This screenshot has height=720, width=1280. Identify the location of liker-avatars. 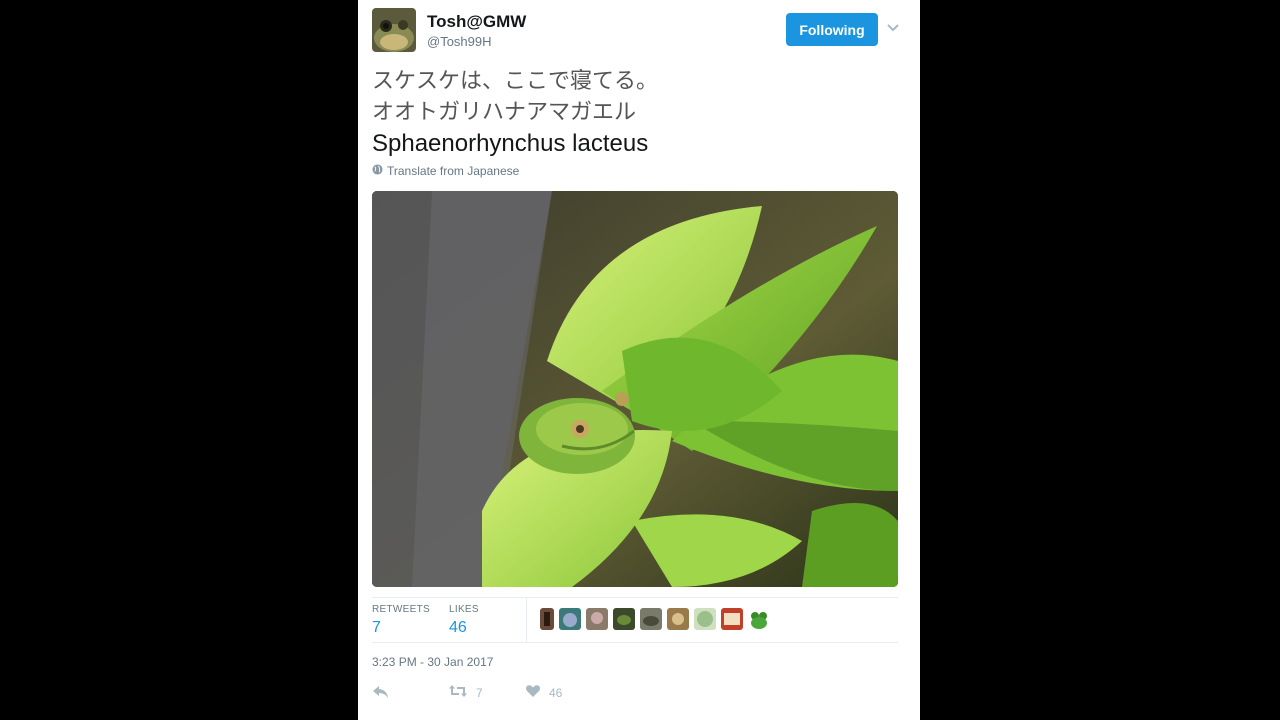
(655, 619).